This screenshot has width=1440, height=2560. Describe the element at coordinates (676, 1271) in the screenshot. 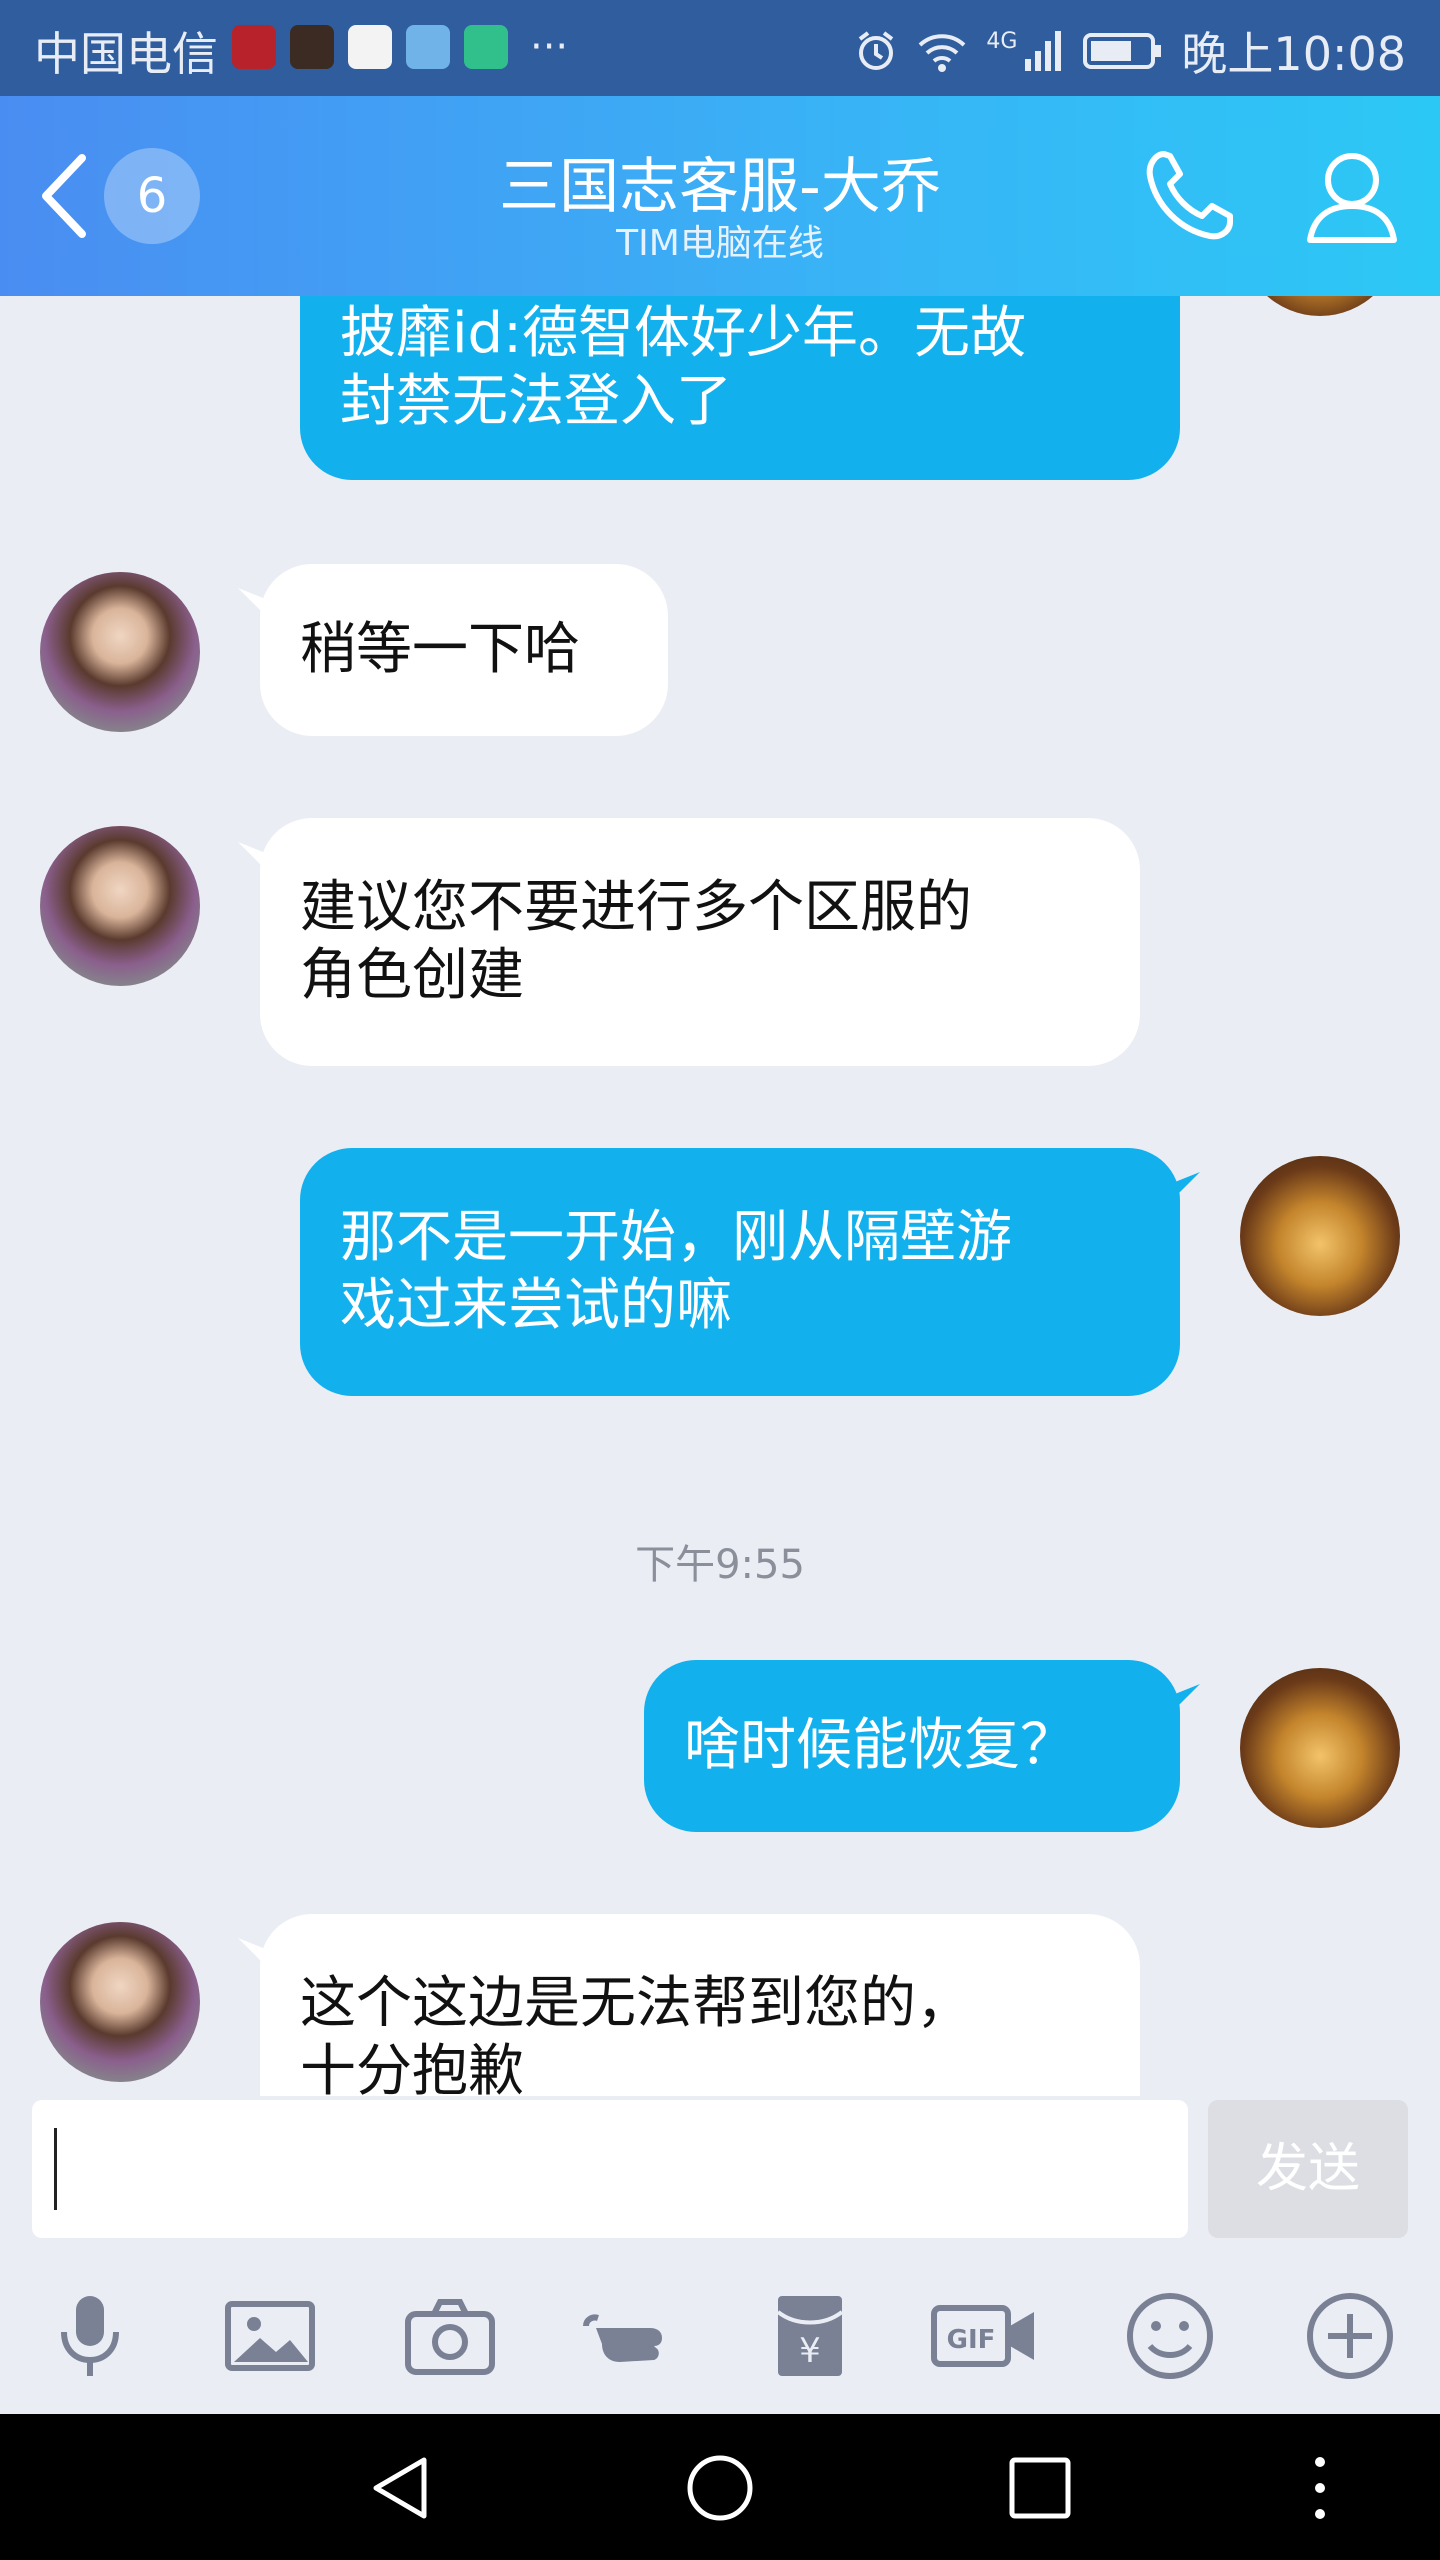

I see `message-text: 那不是一开始，刚从隔壁游 戏过来尝试的嘛` at that location.